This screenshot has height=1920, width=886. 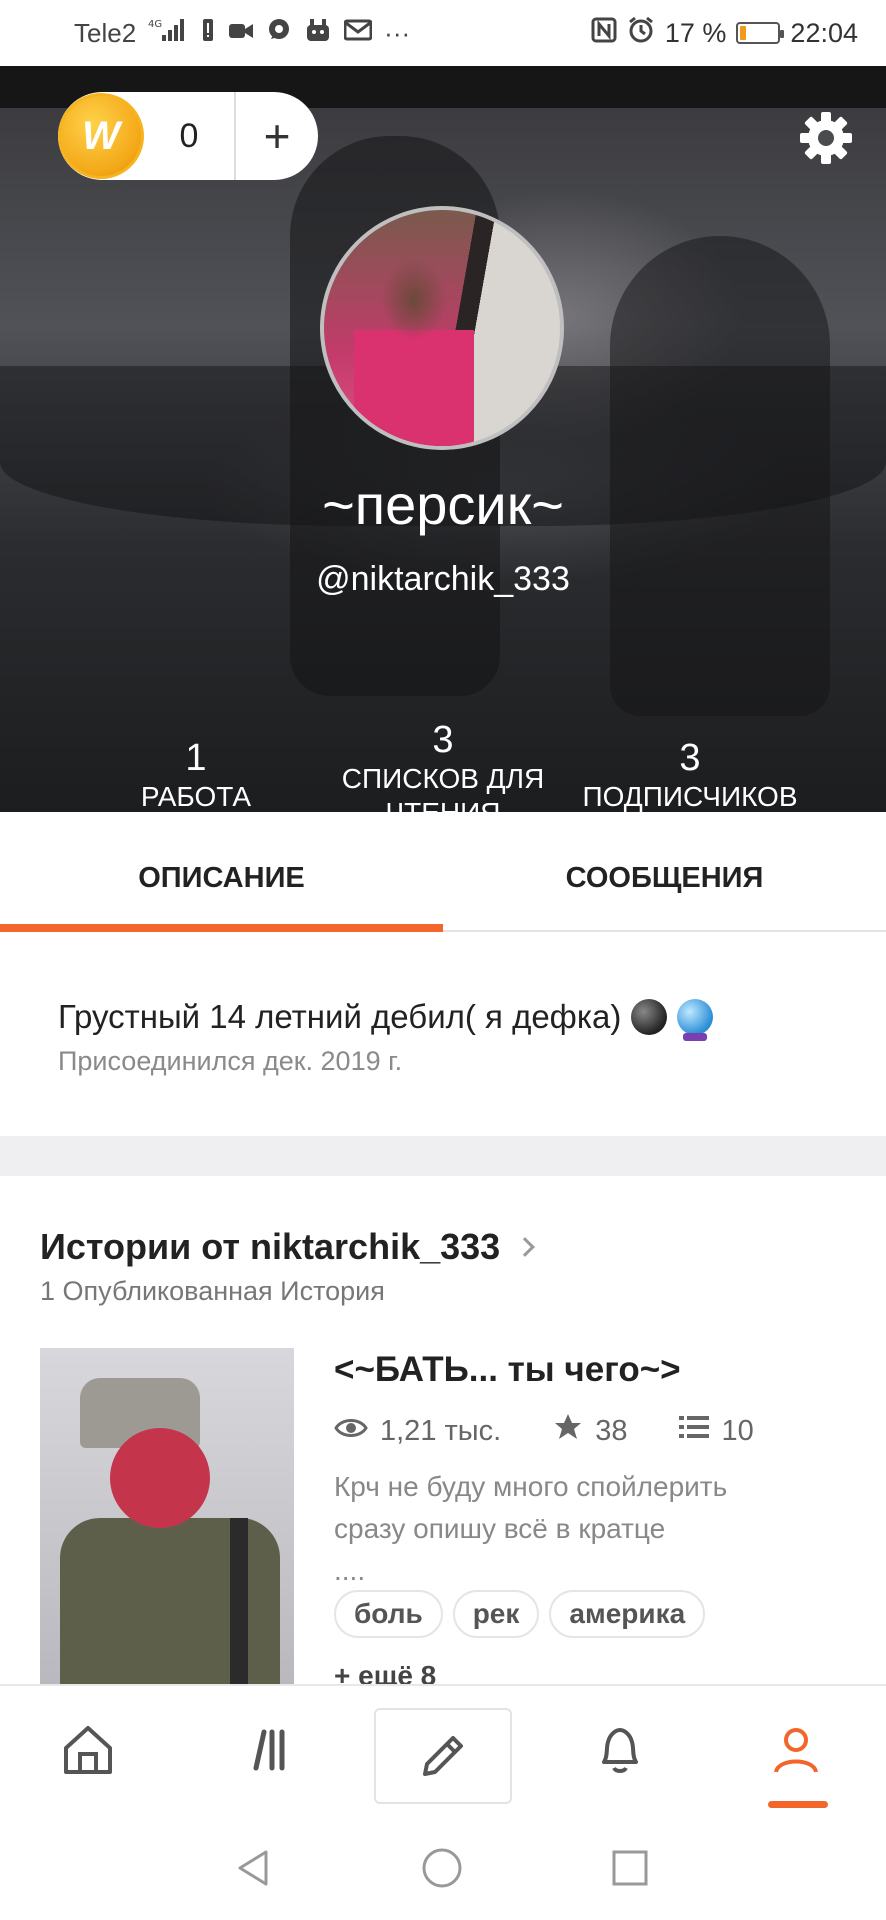 I want to click on video-call-icon, so click(x=241, y=33).